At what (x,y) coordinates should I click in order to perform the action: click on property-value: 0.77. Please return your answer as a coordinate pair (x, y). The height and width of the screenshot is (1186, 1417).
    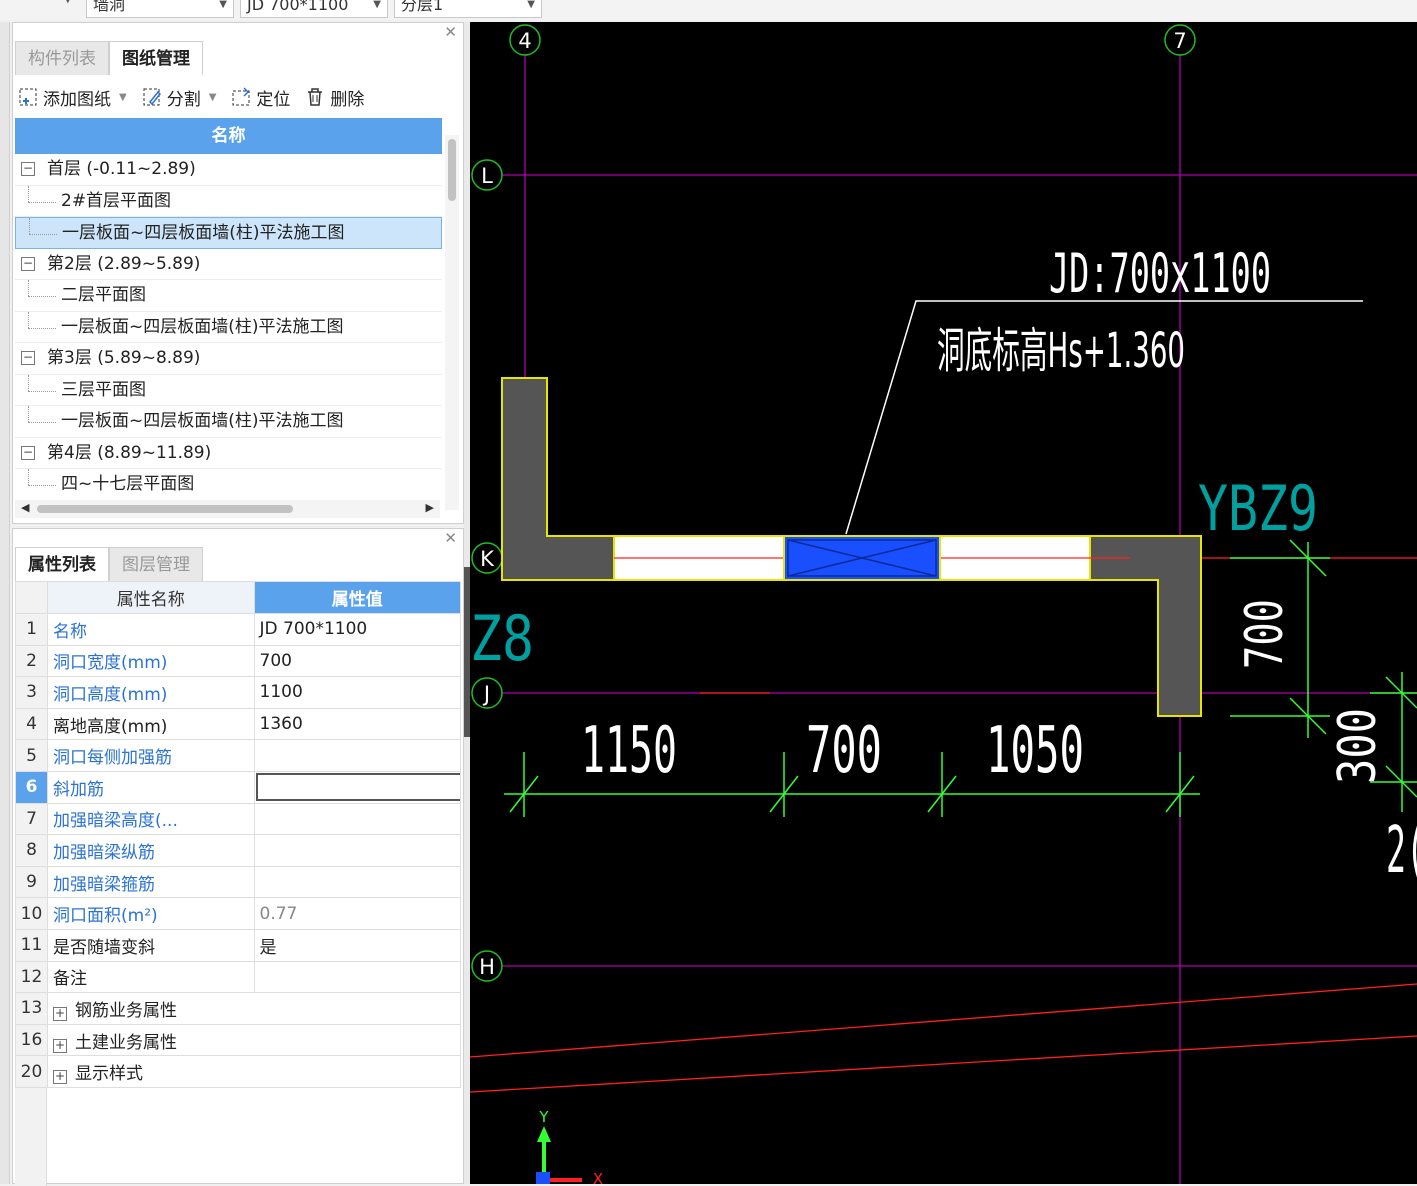
    Looking at the image, I should click on (357, 913).